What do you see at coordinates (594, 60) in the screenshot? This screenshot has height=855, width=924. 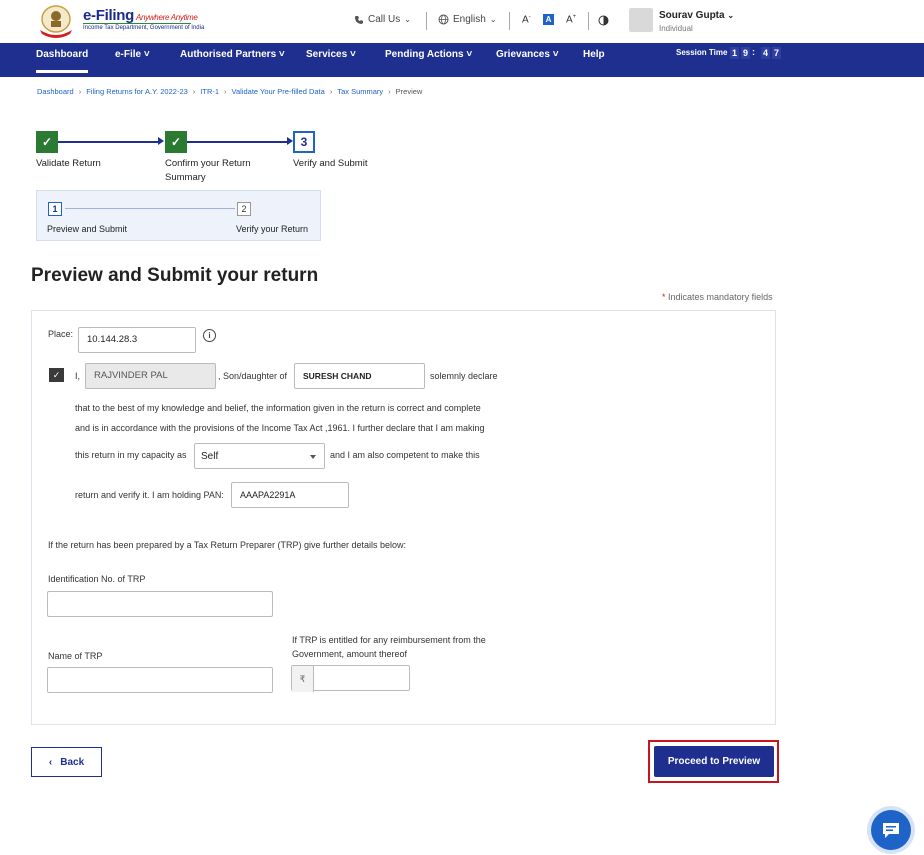 I see `nav-help: Help` at bounding box center [594, 60].